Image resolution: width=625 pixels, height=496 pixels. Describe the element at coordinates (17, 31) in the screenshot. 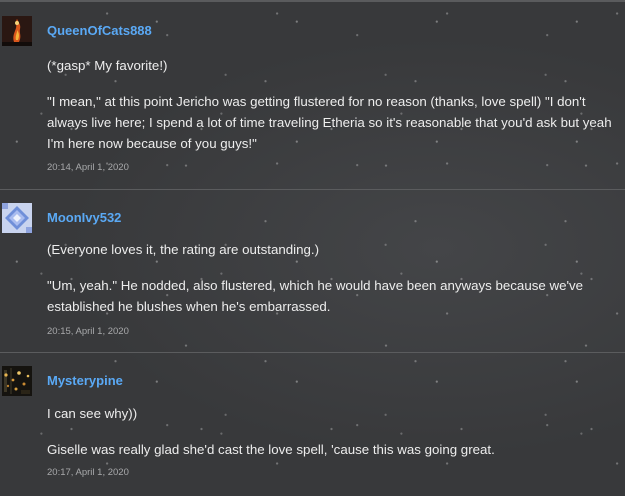

I see `fire-portrait-avatar-icon` at that location.